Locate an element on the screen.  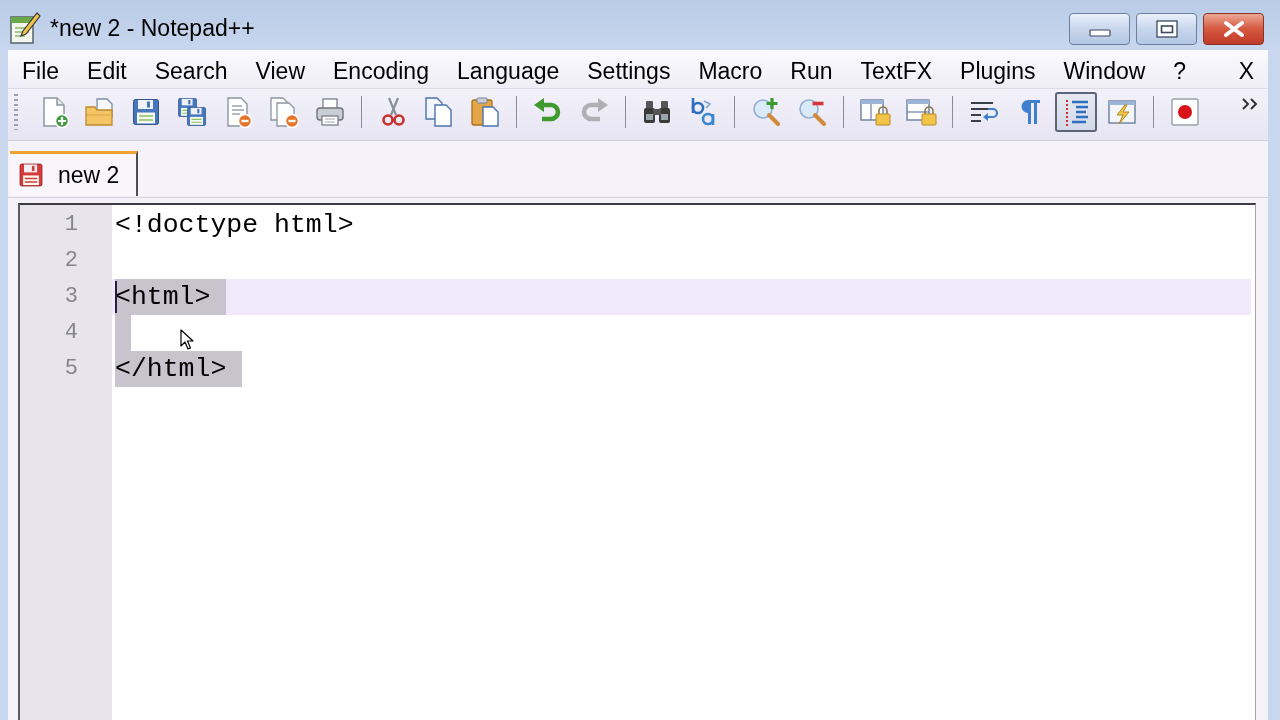
menu-item: Run is located at coordinates (811, 71).